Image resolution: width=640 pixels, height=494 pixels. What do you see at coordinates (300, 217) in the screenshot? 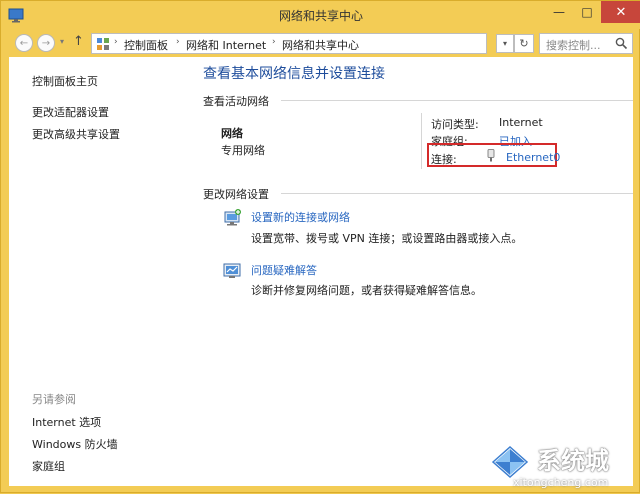
I see `setup-new-connection-link: 设置新的连接或网络` at bounding box center [300, 217].